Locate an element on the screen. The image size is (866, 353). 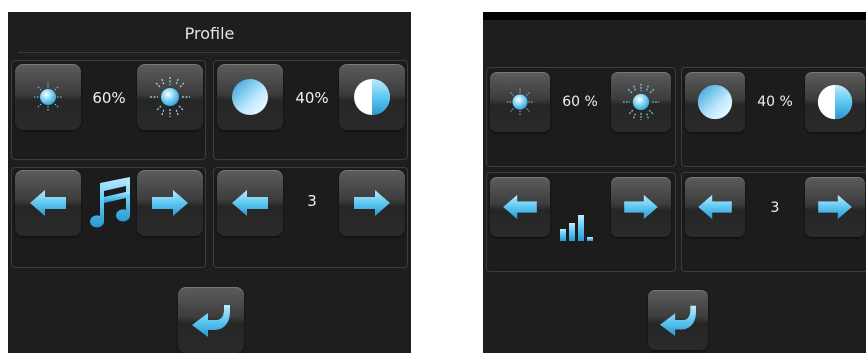
top-bar is located at coordinates (674, 16).